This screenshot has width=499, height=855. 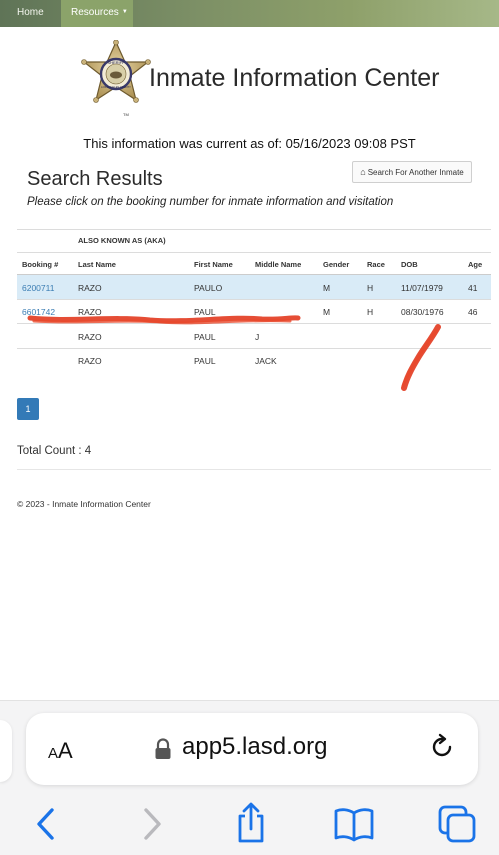 What do you see at coordinates (38, 312) in the screenshot?
I see `booking-number-link: 6601742` at bounding box center [38, 312].